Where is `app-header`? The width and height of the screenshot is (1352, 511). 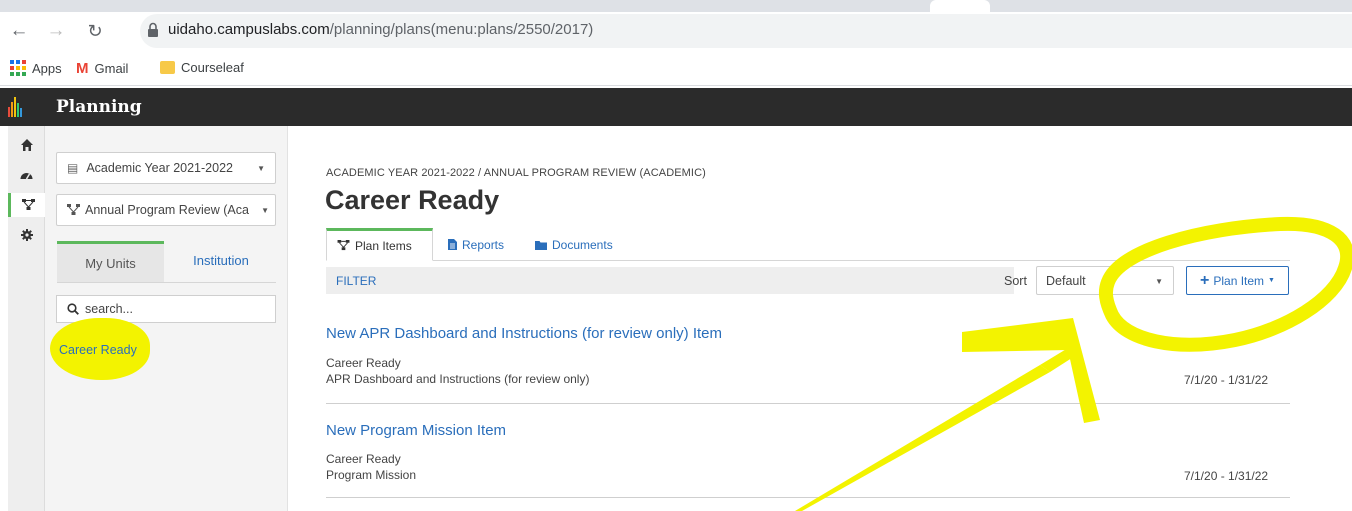 app-header is located at coordinates (676, 107).